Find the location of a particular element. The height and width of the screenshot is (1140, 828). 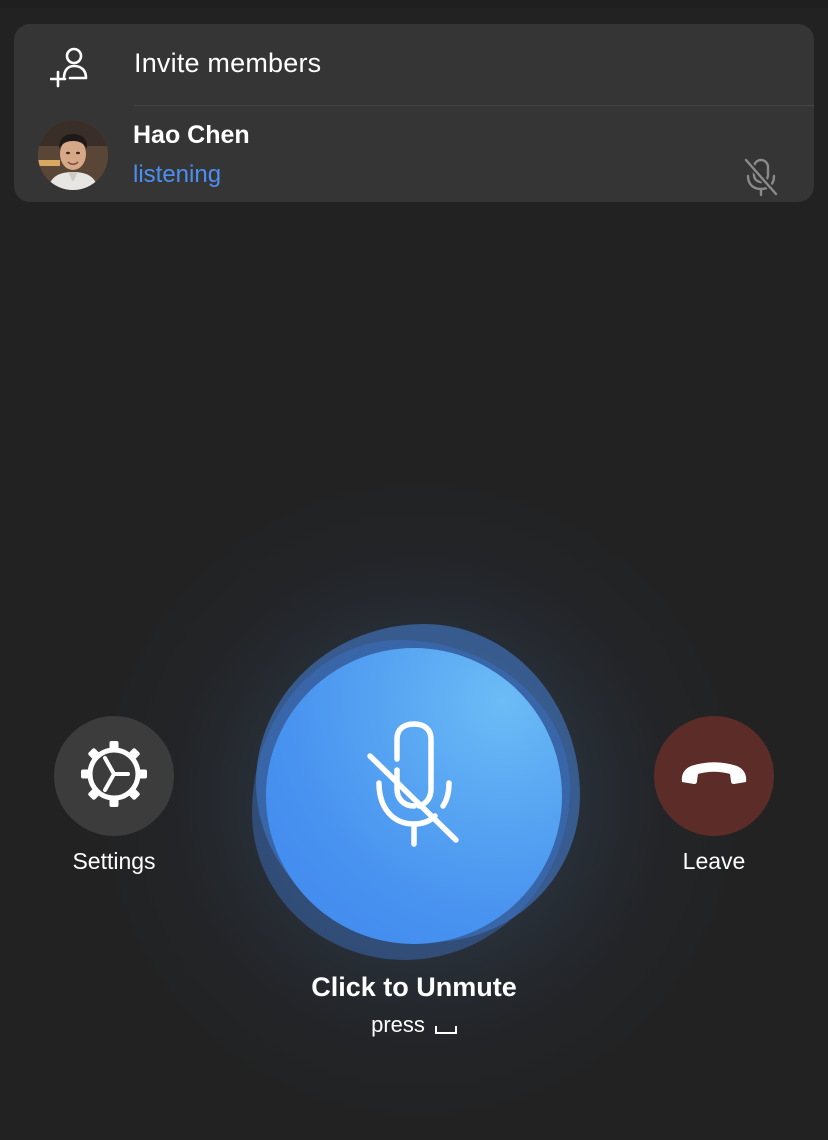

avatar is located at coordinates (73, 155).